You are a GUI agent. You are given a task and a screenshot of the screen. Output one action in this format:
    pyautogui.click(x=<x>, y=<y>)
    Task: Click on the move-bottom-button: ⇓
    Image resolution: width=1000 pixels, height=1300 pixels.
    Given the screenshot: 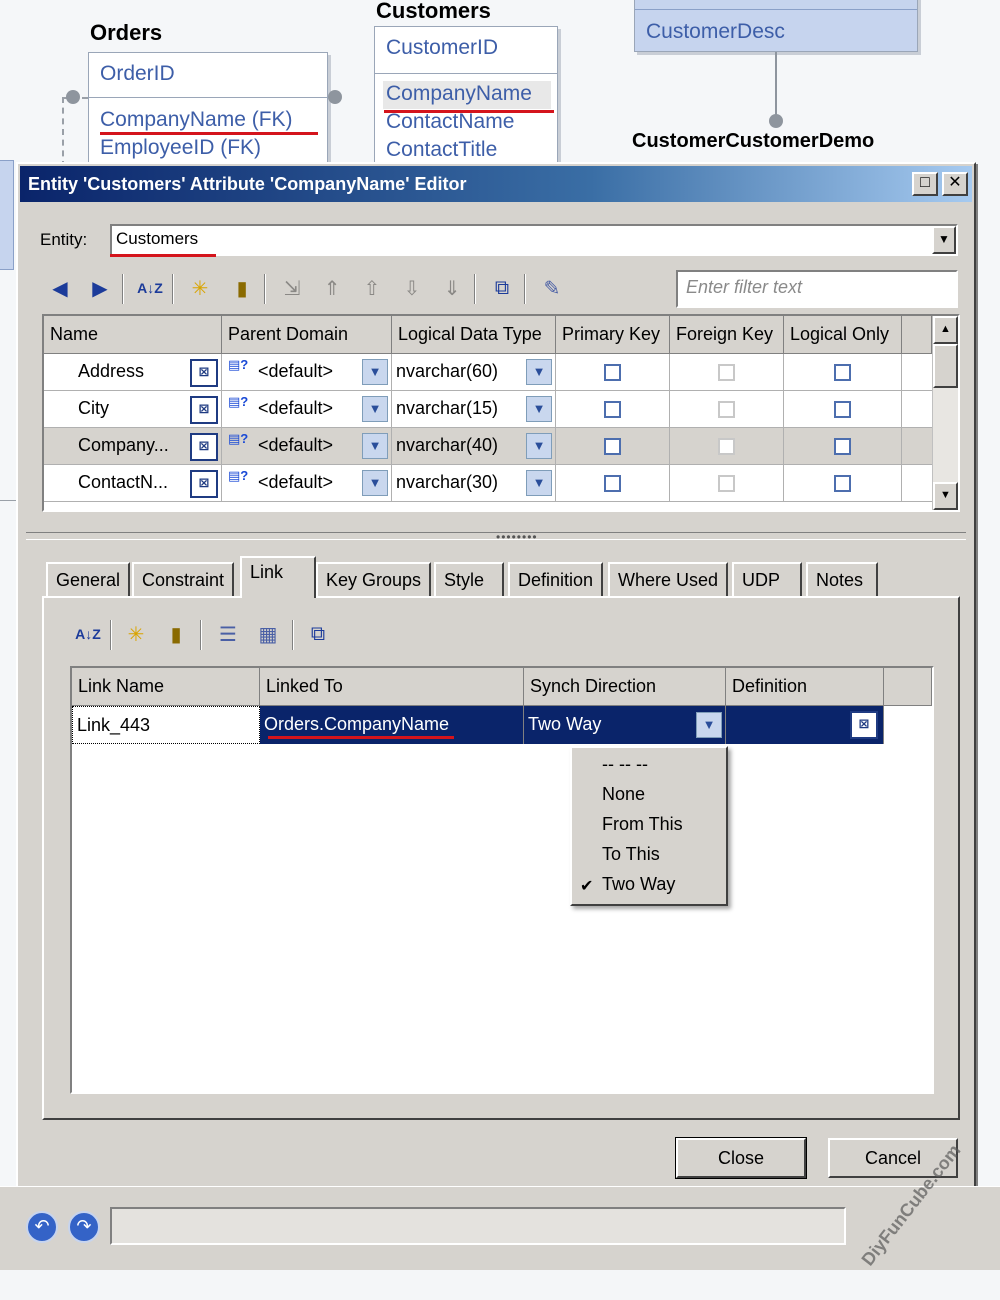 What is the action you would take?
    pyautogui.click(x=452, y=288)
    